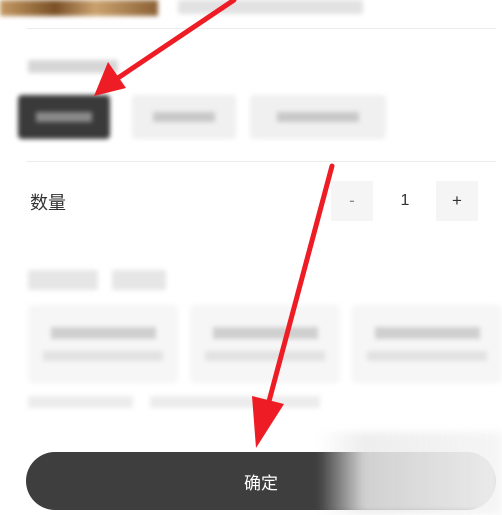  What do you see at coordinates (352, 201) in the screenshot?
I see `quantity-decrease-button: -` at bounding box center [352, 201].